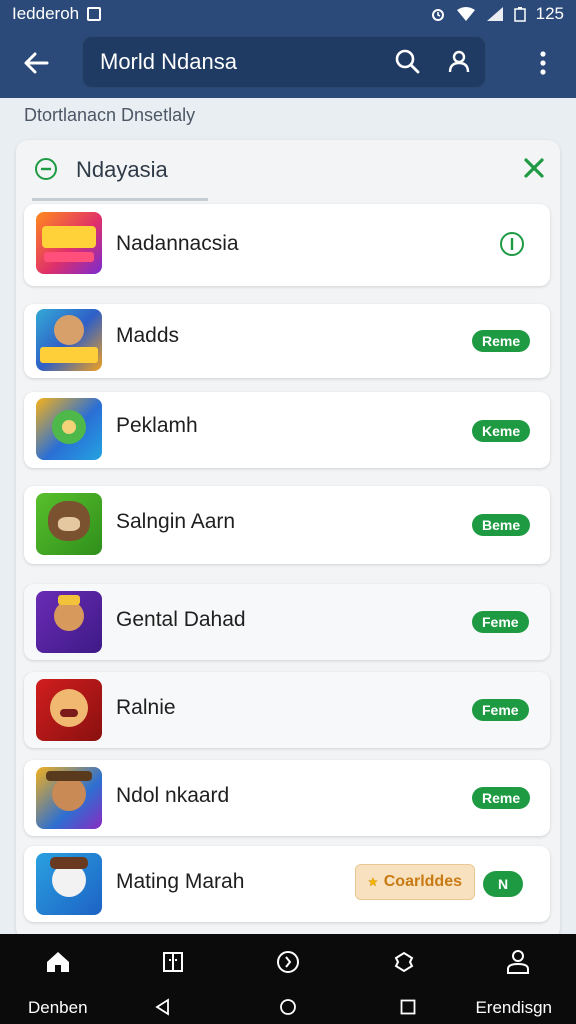 This screenshot has width=576, height=1024. I want to click on item-label: Mating Marah, so click(180, 881).